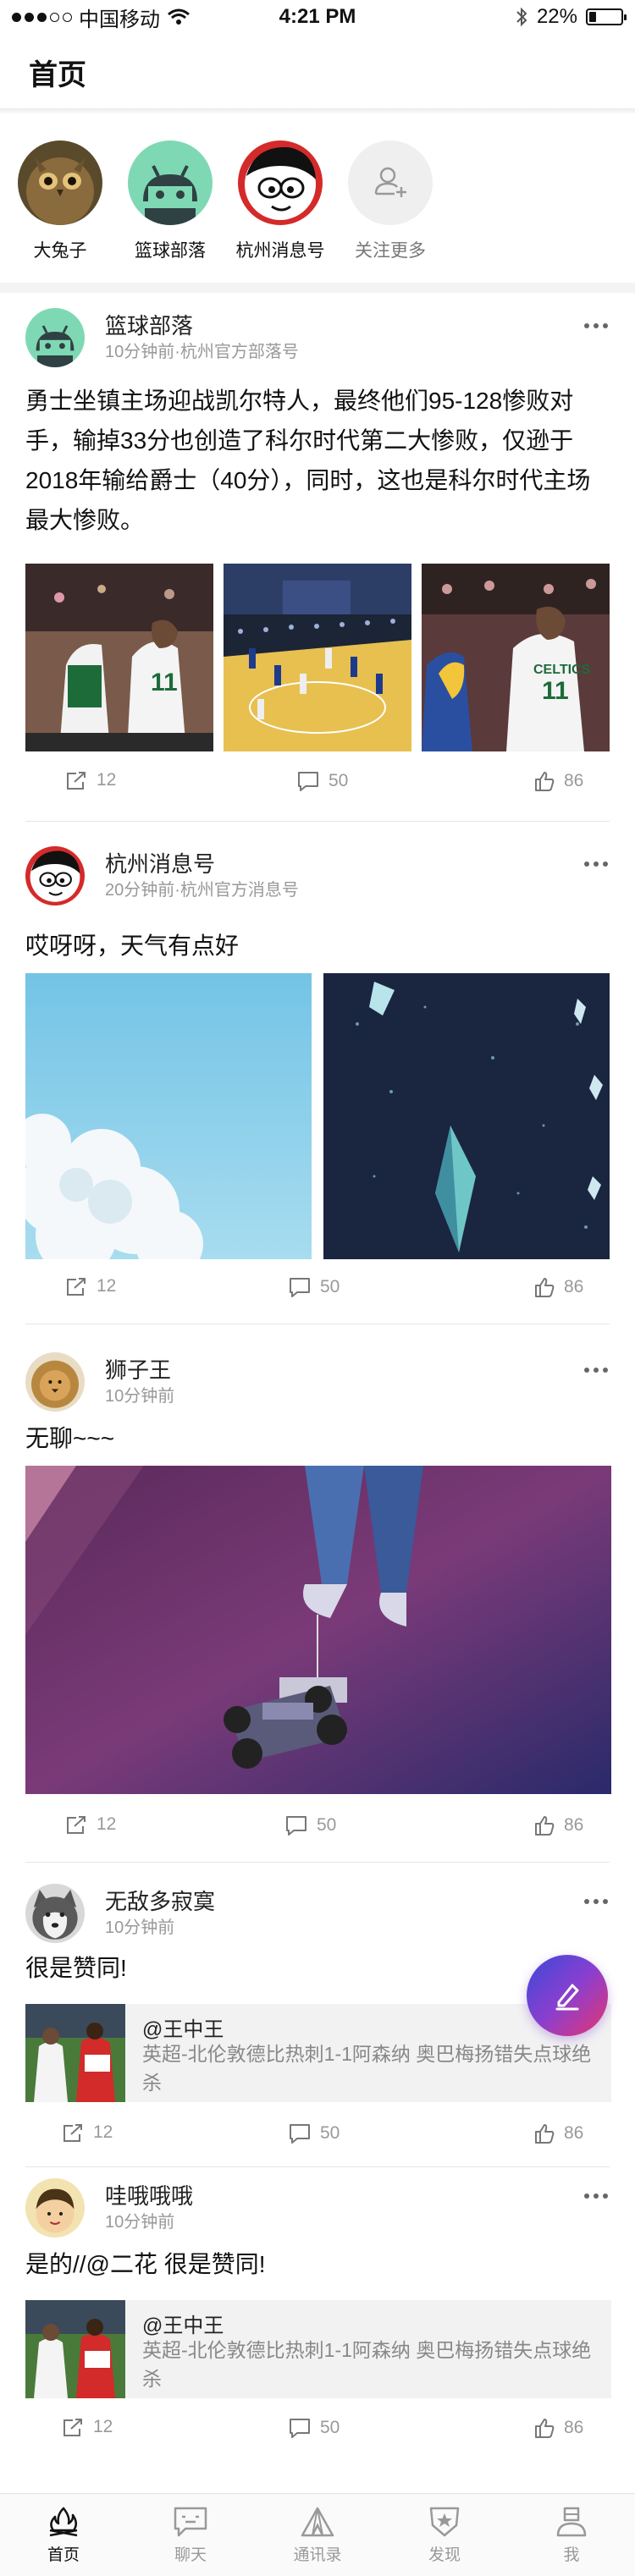  What do you see at coordinates (317, 2555) in the screenshot?
I see `tab-label: 通讯录` at bounding box center [317, 2555].